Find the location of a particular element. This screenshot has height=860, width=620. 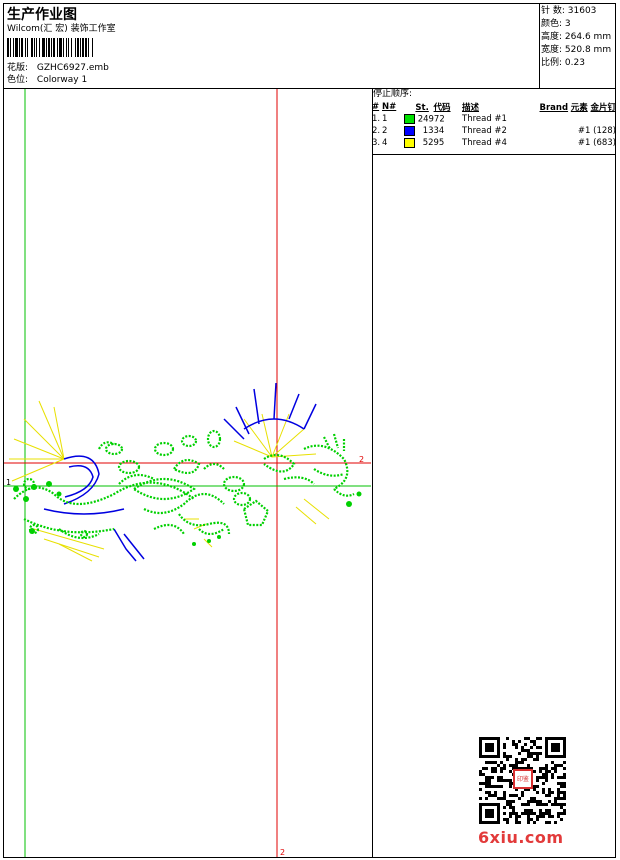

design-row: 花版: GZHC6927.emb is located at coordinates (58, 68).